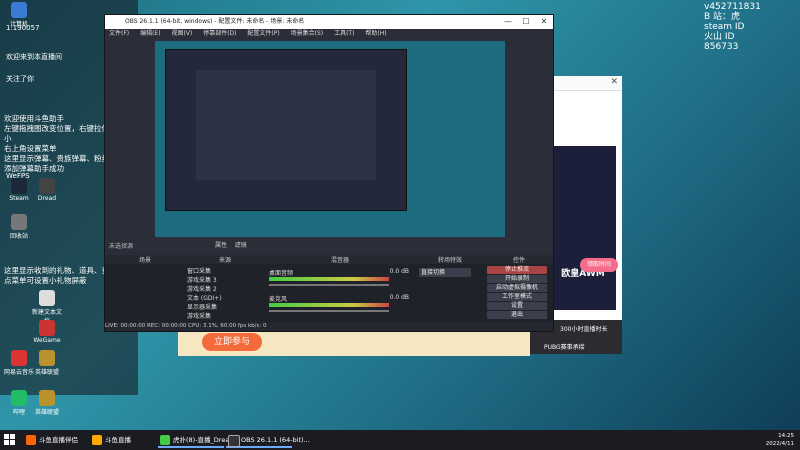 The height and width of the screenshot is (450, 800). Describe the element at coordinates (307, 33) in the screenshot. I see `menu-scene-collection: 场景集合(S)` at that location.